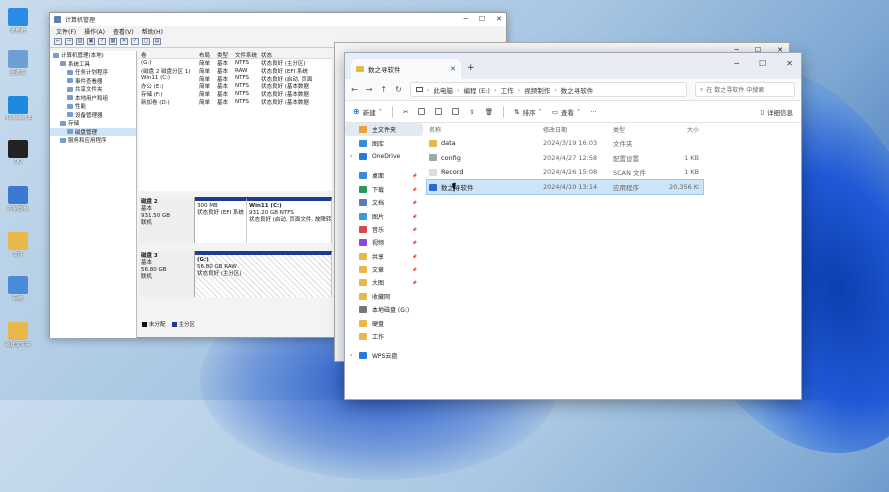 The height and width of the screenshot is (492, 889). I want to click on desktop-icon-item: 新建文件夹, so click(18, 335).